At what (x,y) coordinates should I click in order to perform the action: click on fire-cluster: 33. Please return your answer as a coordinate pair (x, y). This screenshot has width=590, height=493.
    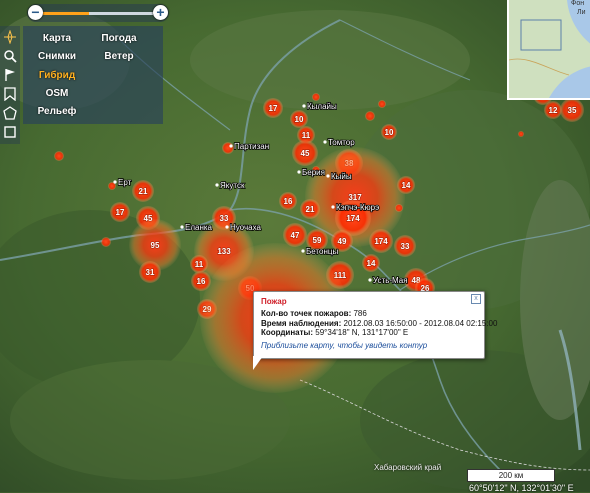
    Looking at the image, I should click on (405, 246).